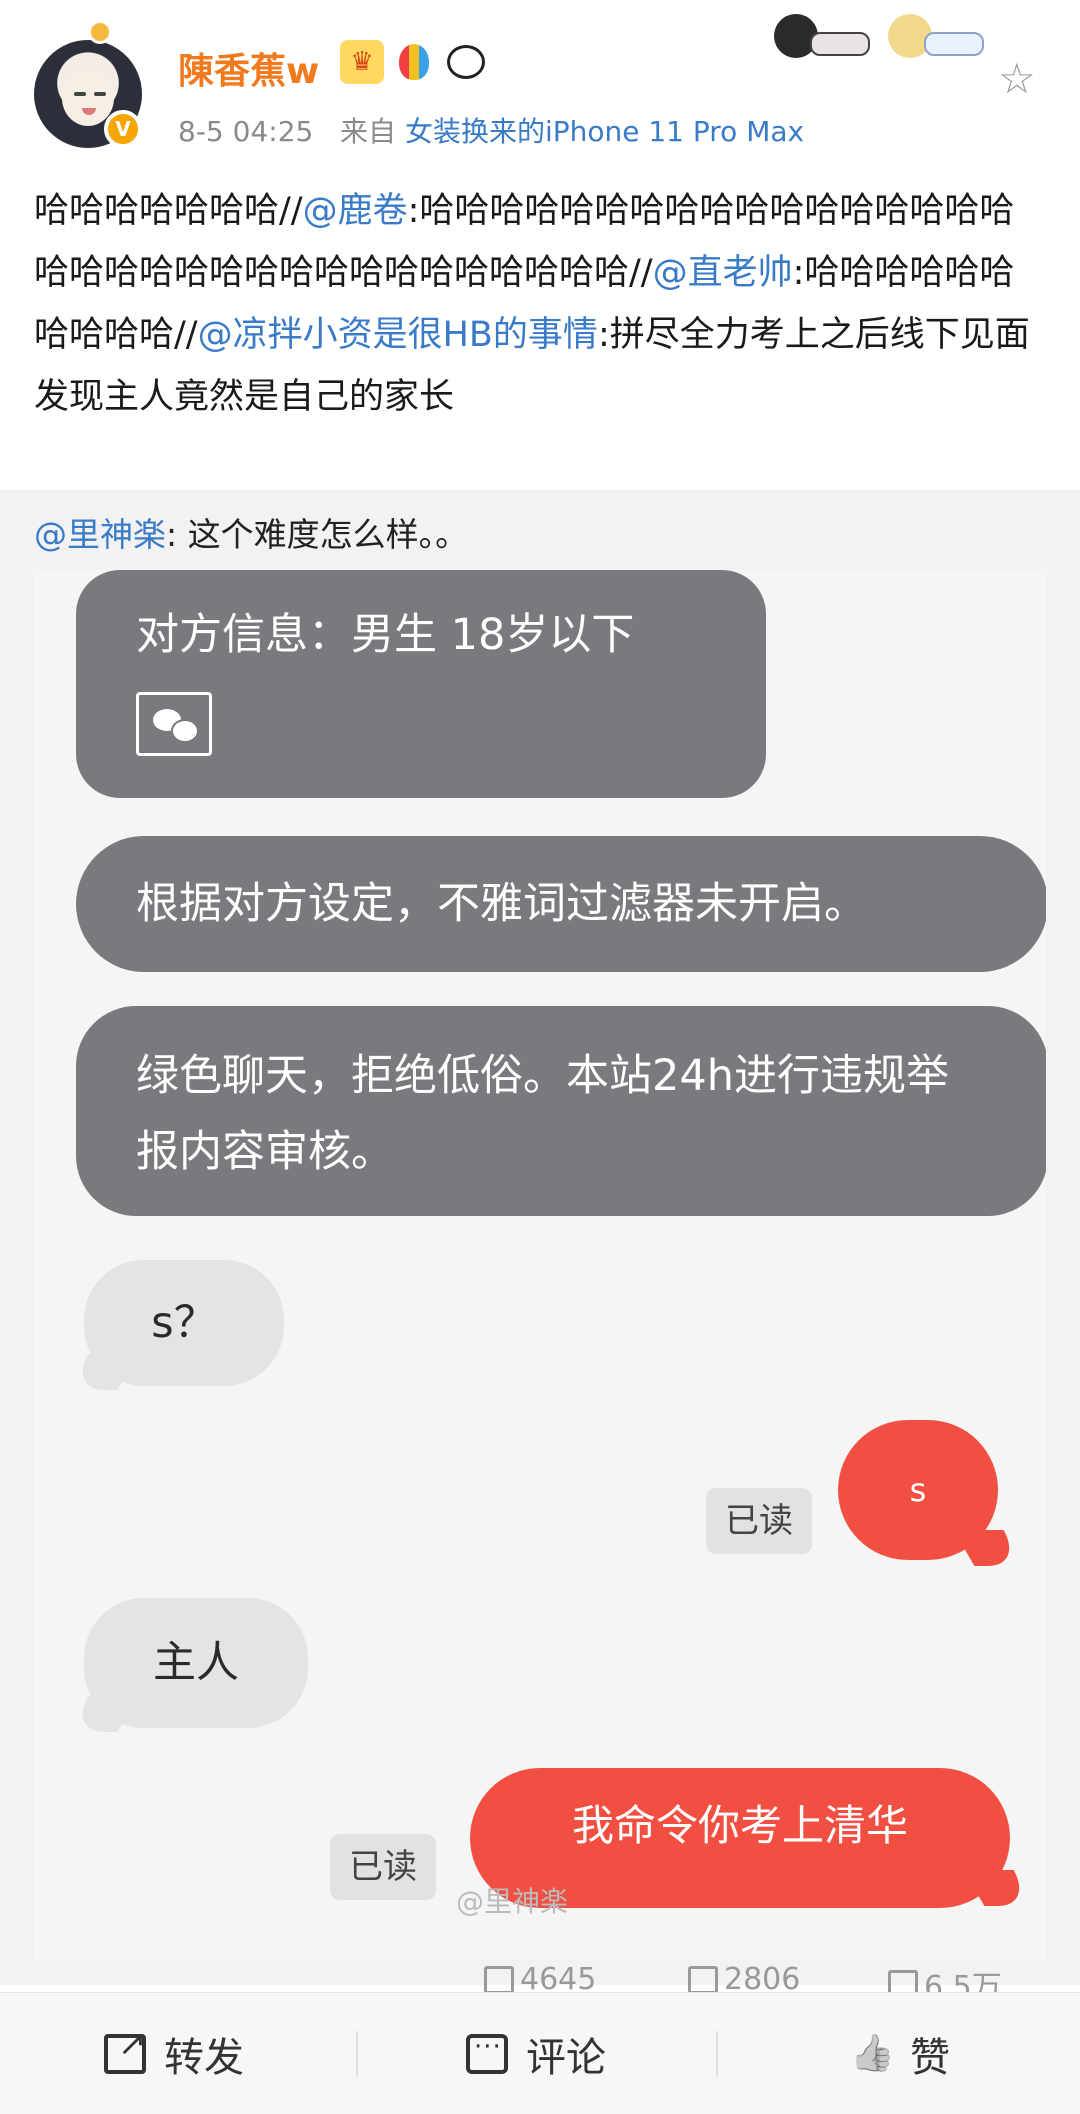 This screenshot has width=1080, height=2114. I want to click on star-icon: ☆, so click(1017, 78).